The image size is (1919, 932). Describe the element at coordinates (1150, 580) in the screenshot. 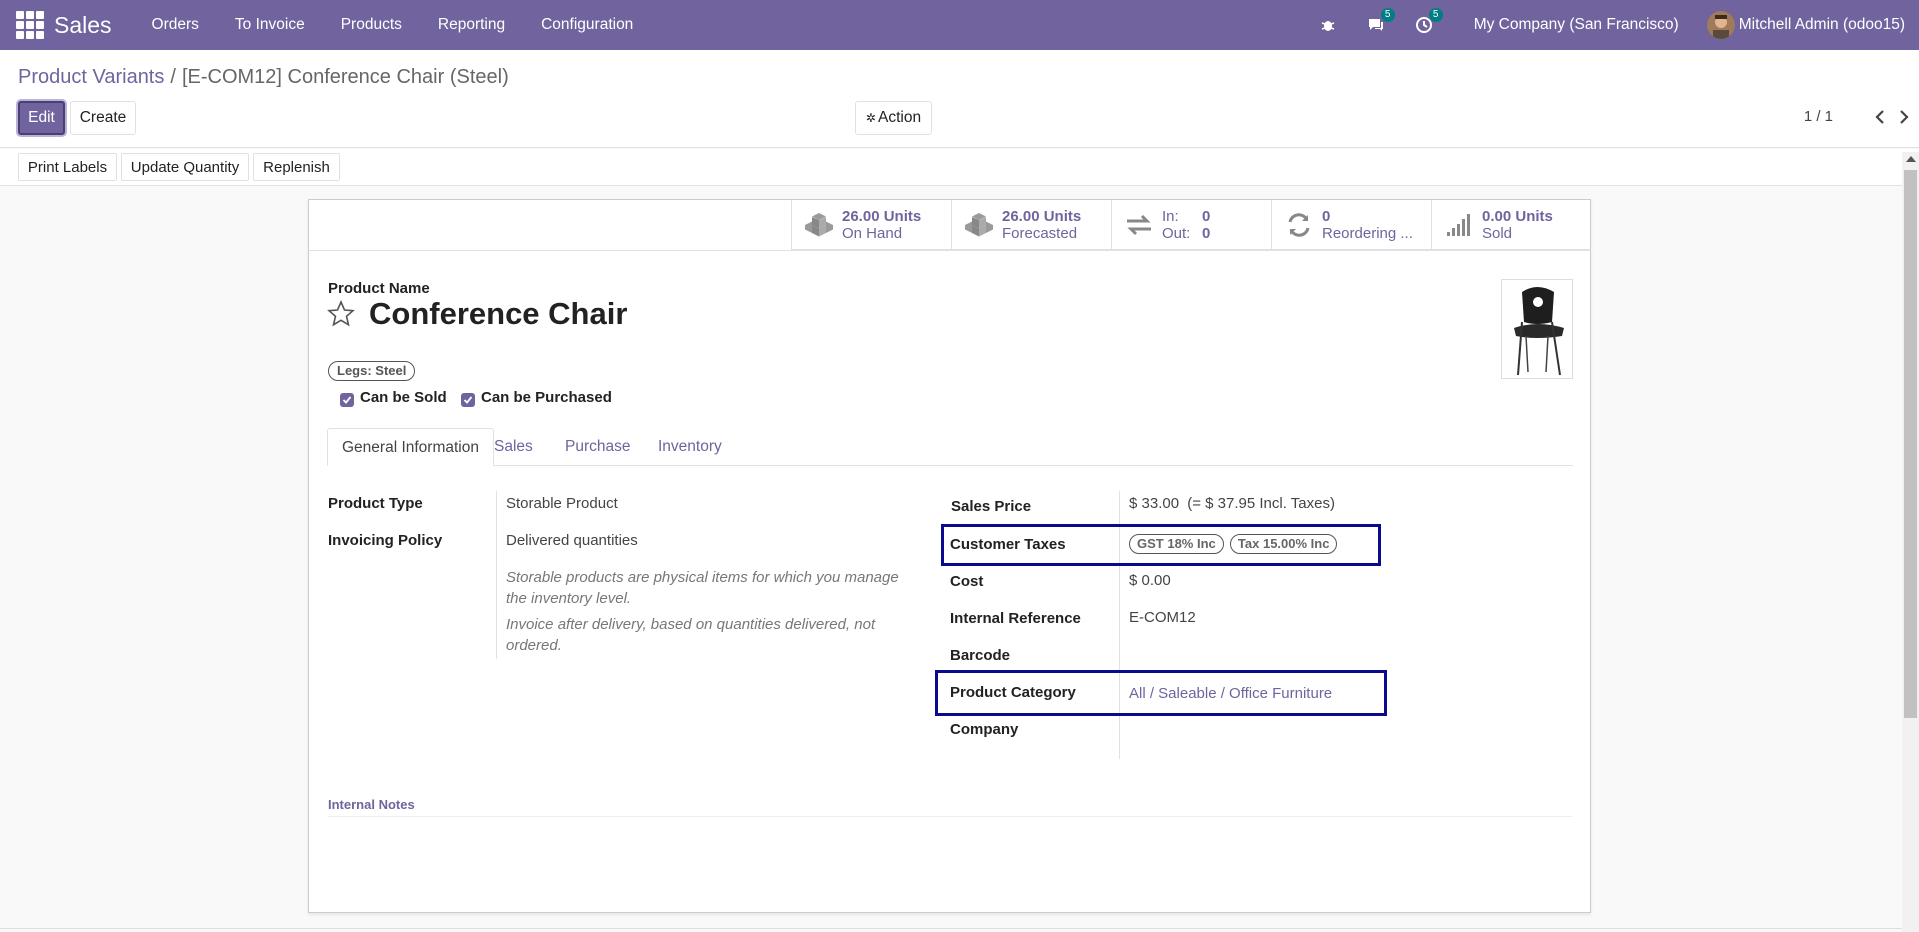

I see `cost-value: $ 0.00` at that location.